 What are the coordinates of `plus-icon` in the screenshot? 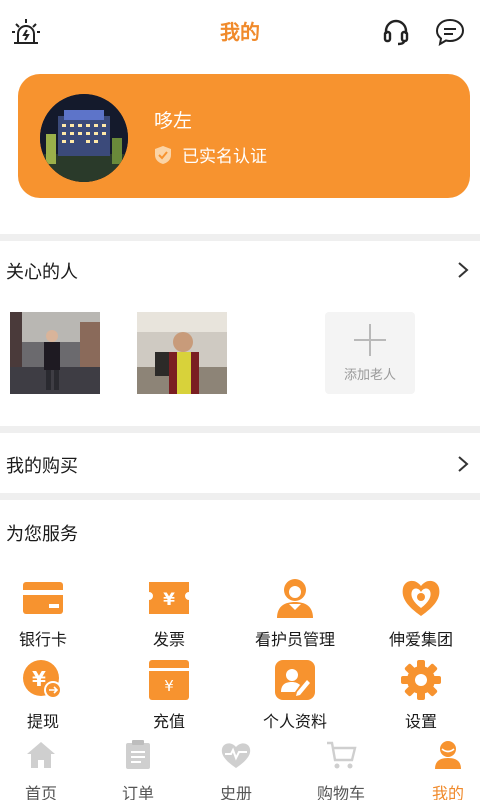 It's located at (370, 340).